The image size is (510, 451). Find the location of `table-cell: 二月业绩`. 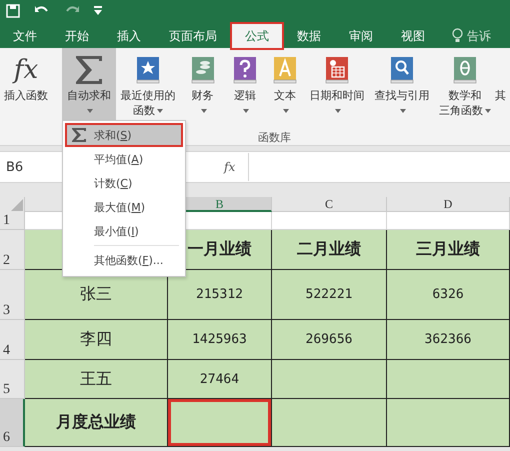

table-cell: 二月业绩 is located at coordinates (329, 250).